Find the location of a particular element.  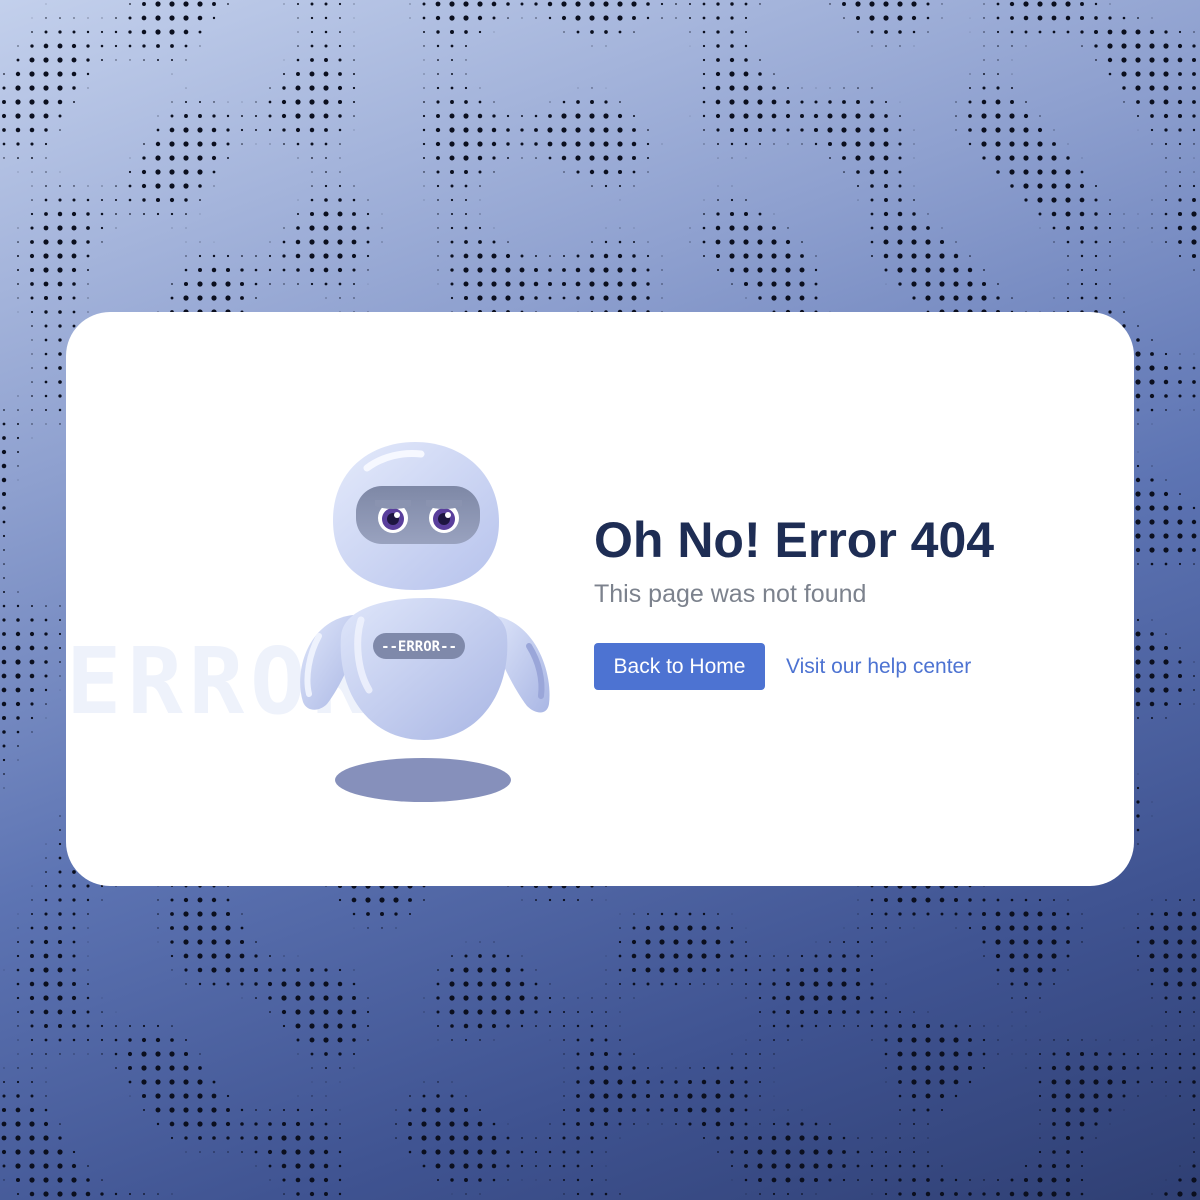

robot-shadow is located at coordinates (423, 780).